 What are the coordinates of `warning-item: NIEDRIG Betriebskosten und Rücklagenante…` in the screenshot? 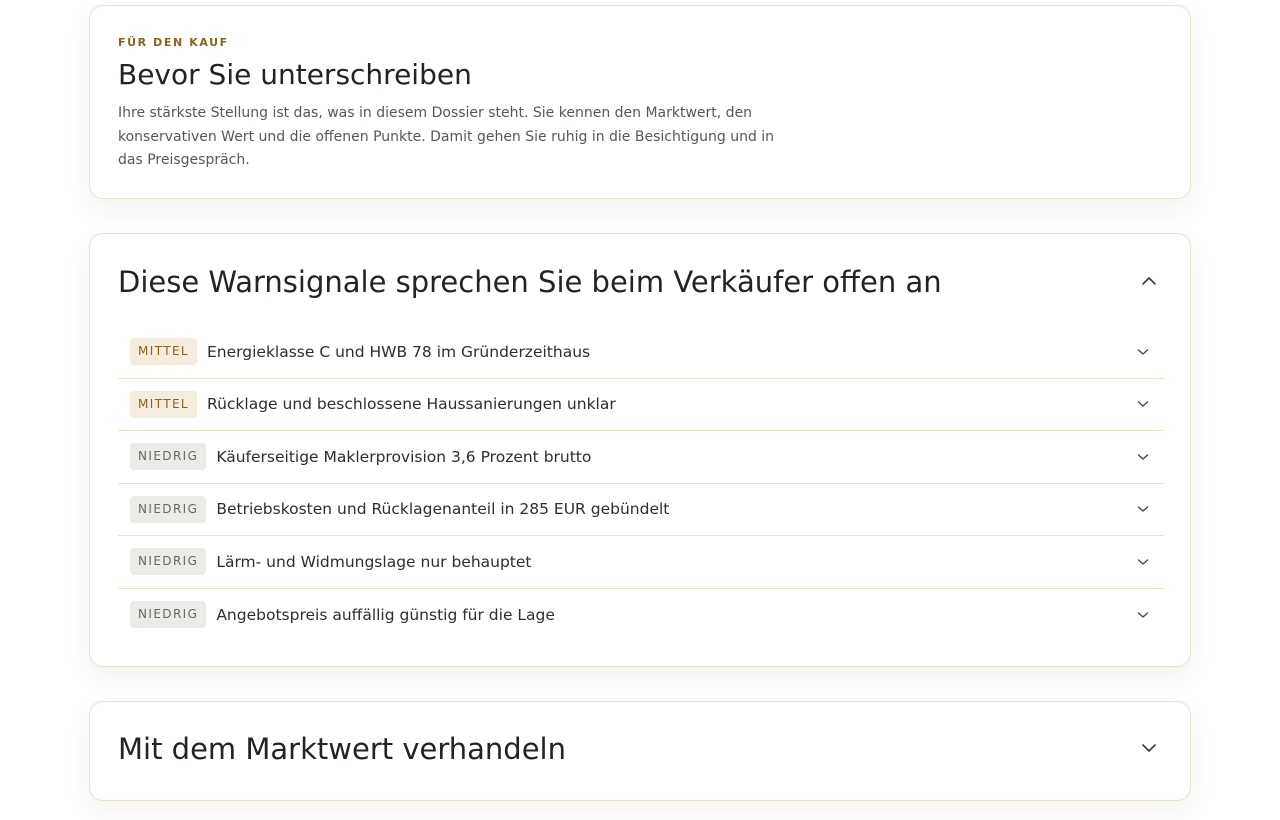 It's located at (641, 510).